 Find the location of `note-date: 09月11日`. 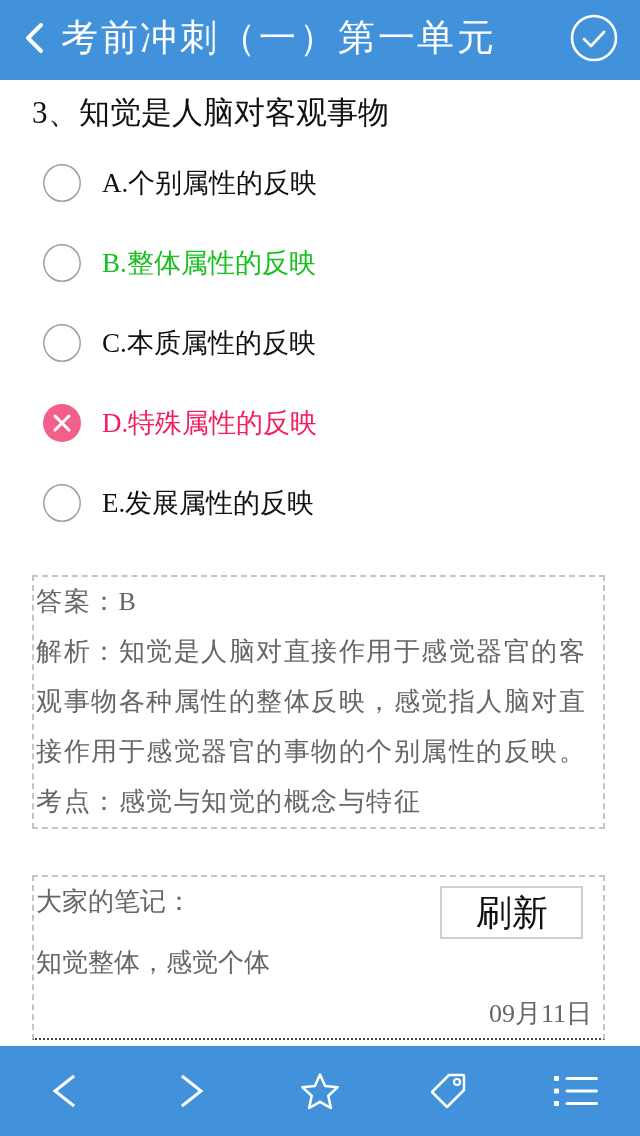

note-date: 09月11日 is located at coordinates (539, 1014).